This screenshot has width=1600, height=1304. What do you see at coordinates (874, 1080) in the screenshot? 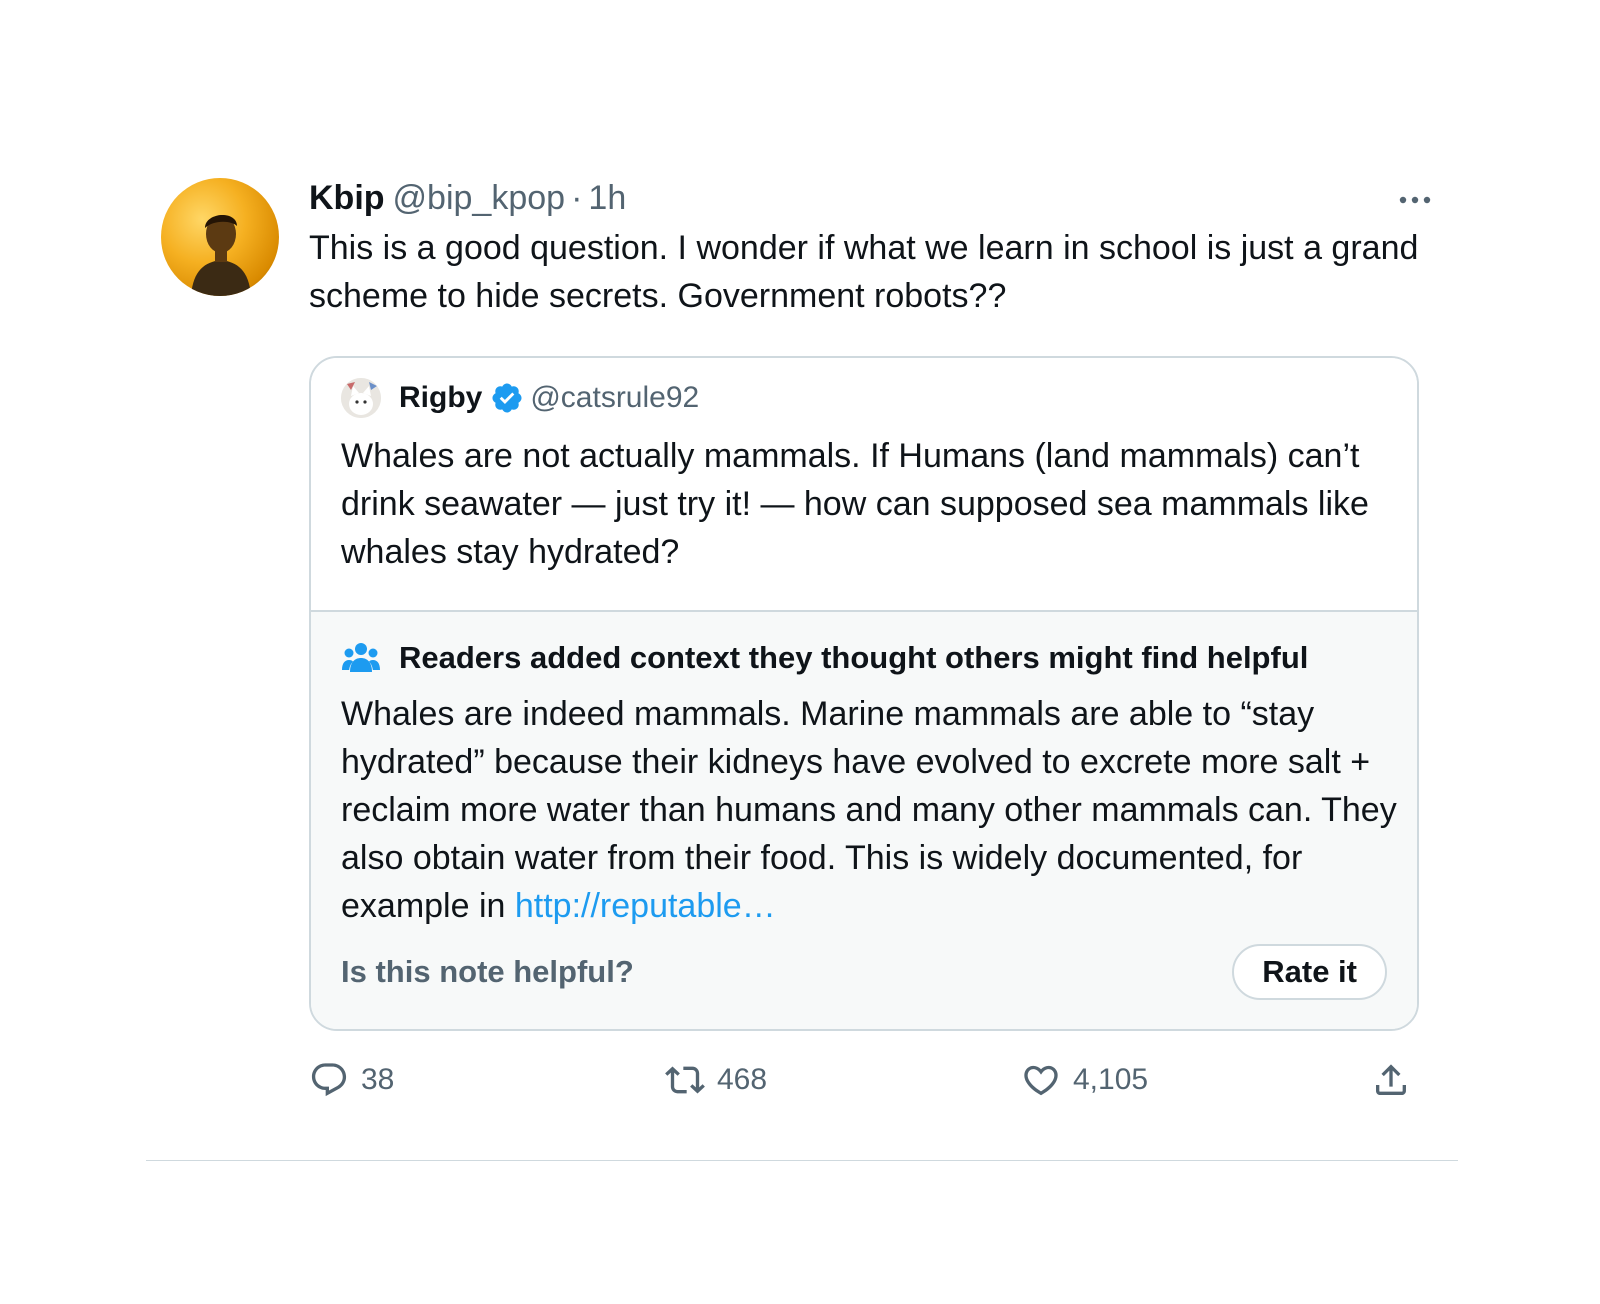
I see `tweet-actions: 38 468 4,105` at bounding box center [874, 1080].